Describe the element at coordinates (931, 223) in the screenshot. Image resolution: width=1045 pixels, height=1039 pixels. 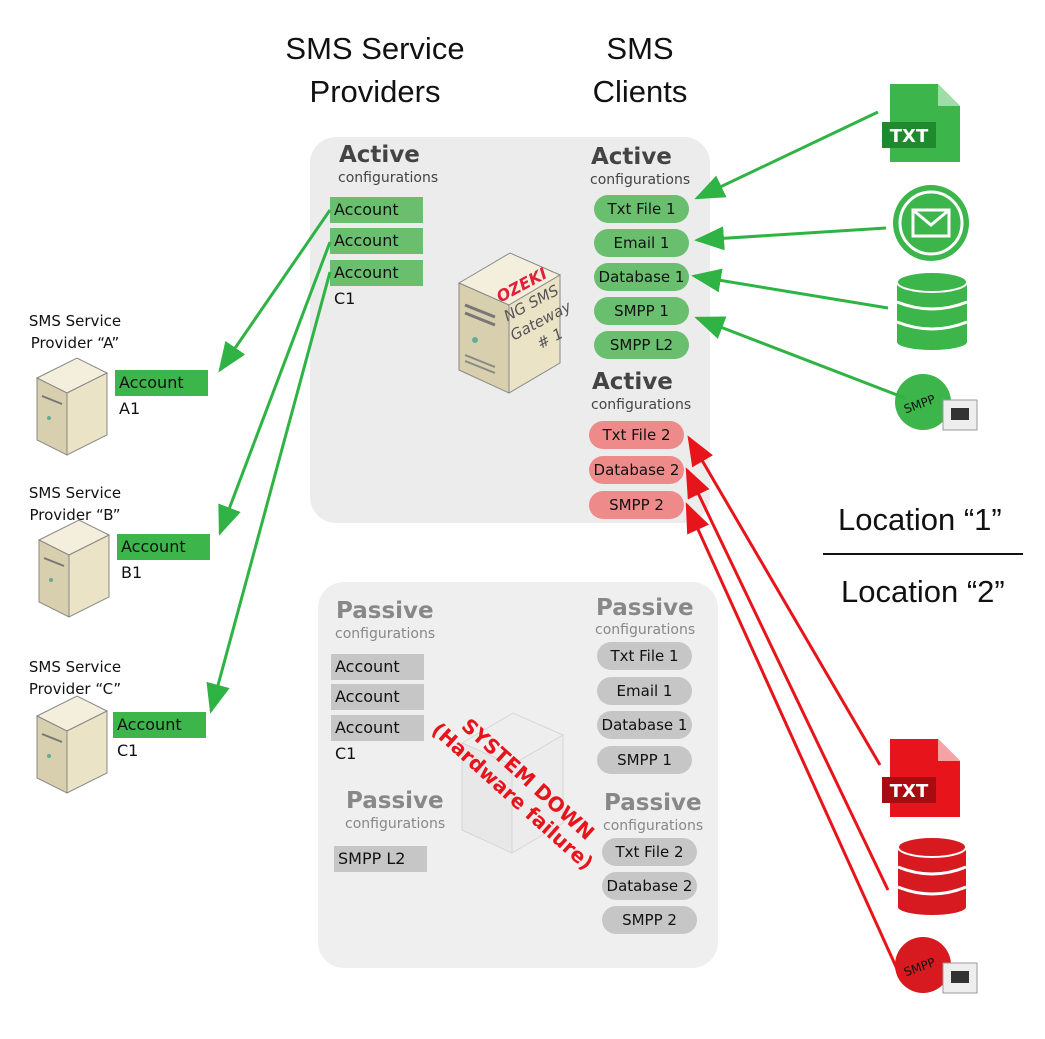
I see `email-icon` at that location.